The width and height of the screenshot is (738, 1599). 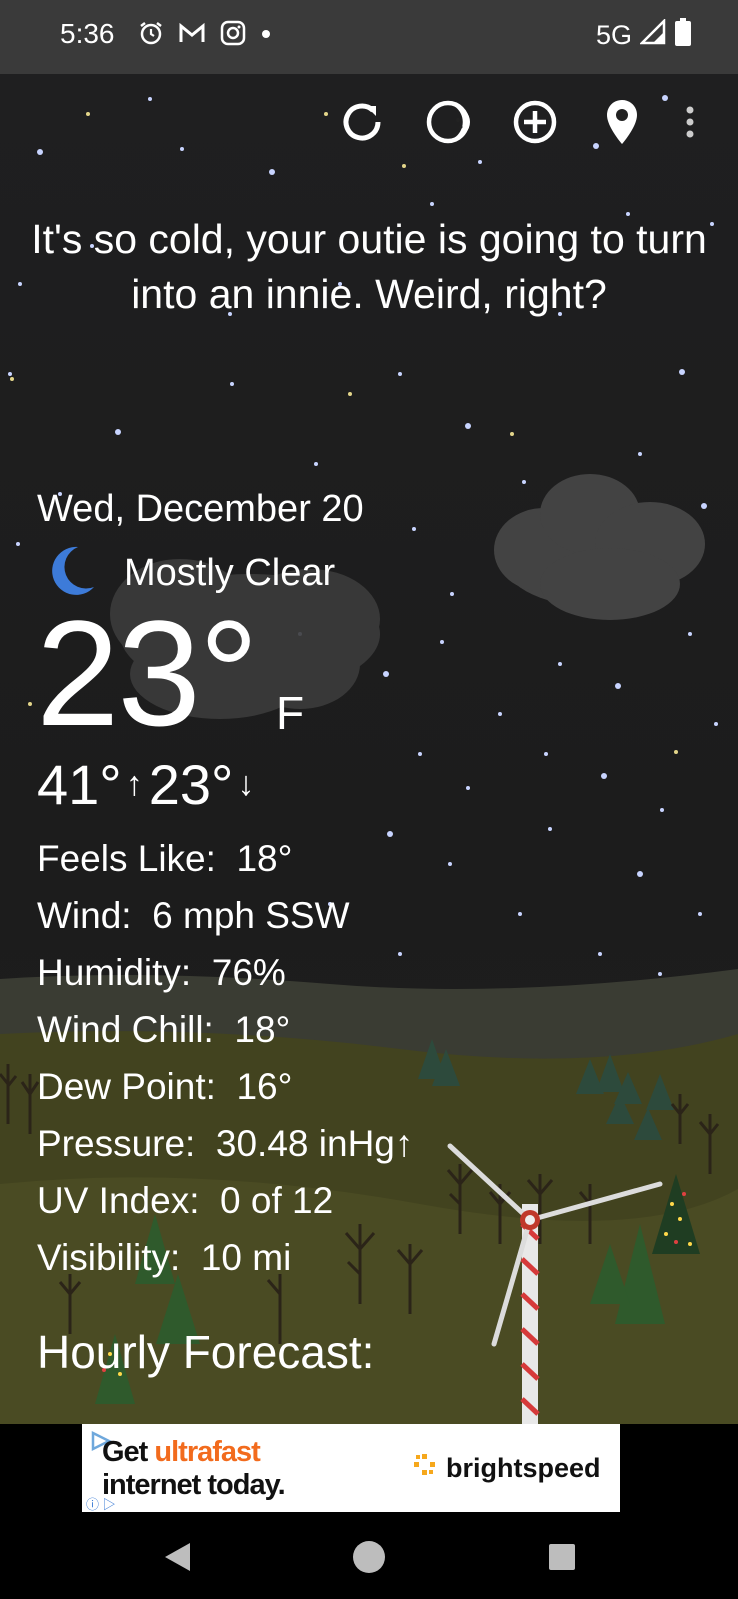 I want to click on toolbar, so click(x=369, y=126).